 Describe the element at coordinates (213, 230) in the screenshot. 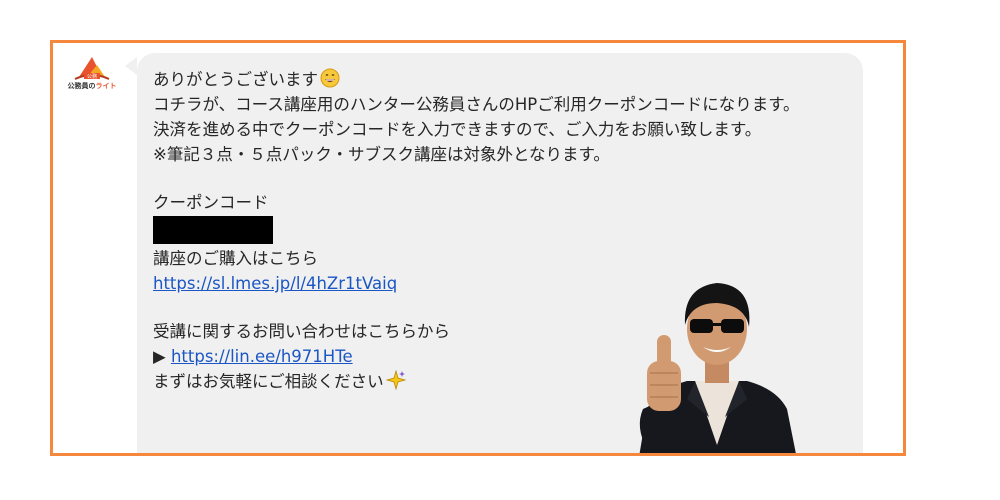

I see `redacted-coupon-code` at that location.